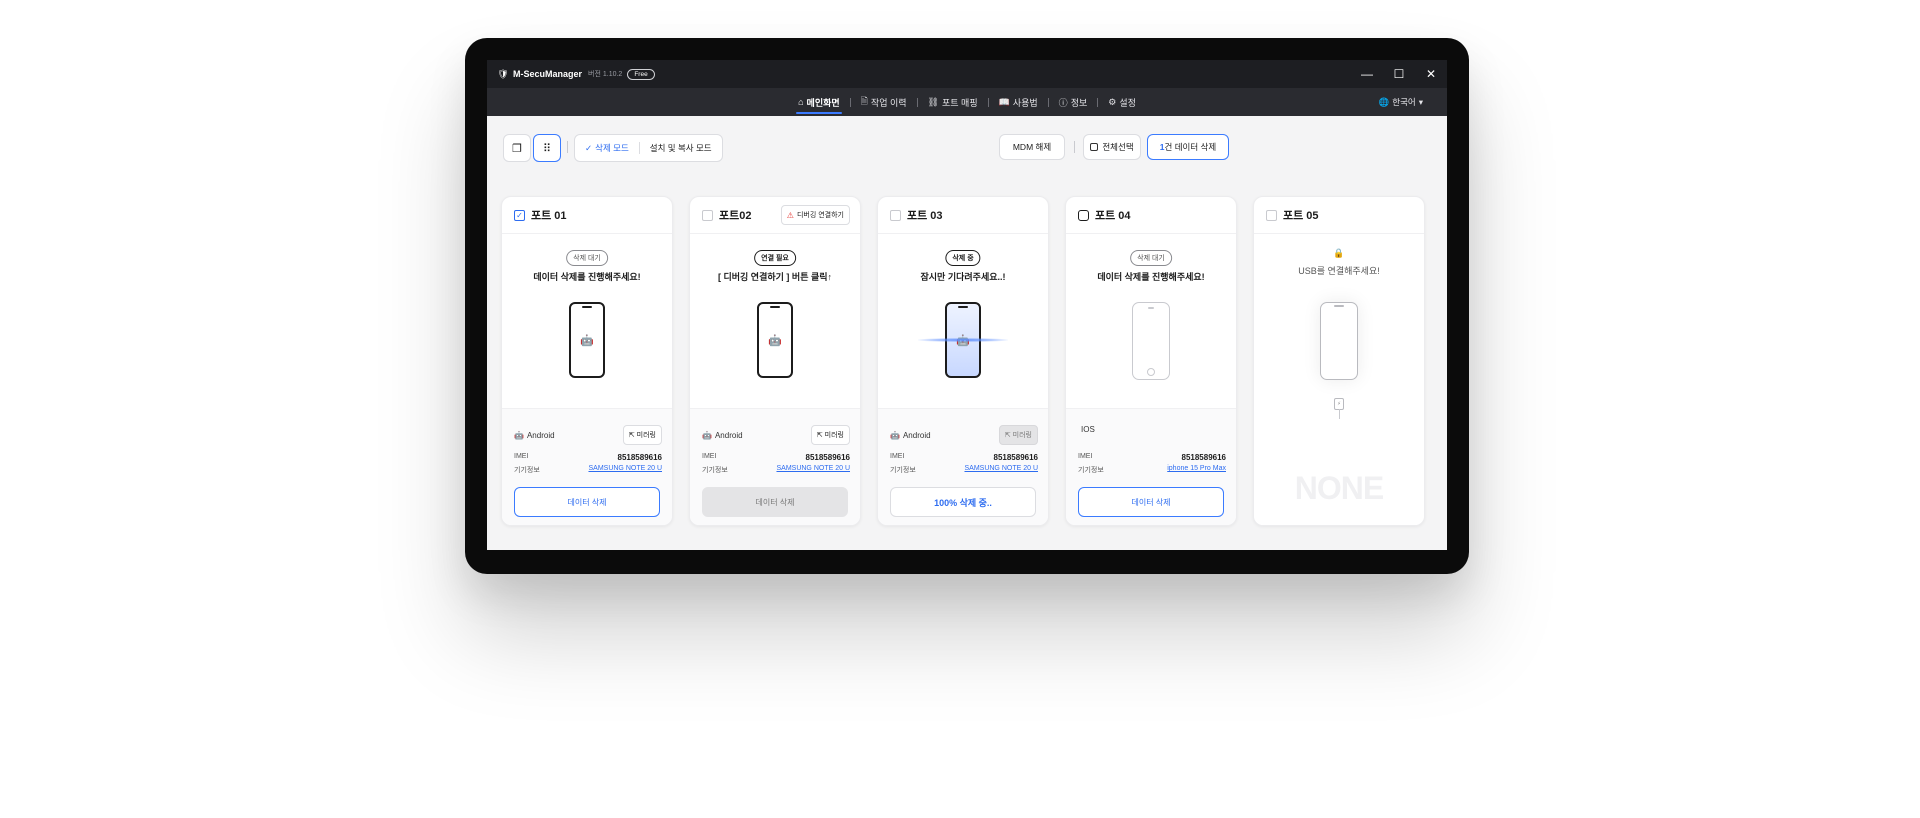  What do you see at coordinates (517, 148) in the screenshot?
I see `card-view-button: ❐` at bounding box center [517, 148].